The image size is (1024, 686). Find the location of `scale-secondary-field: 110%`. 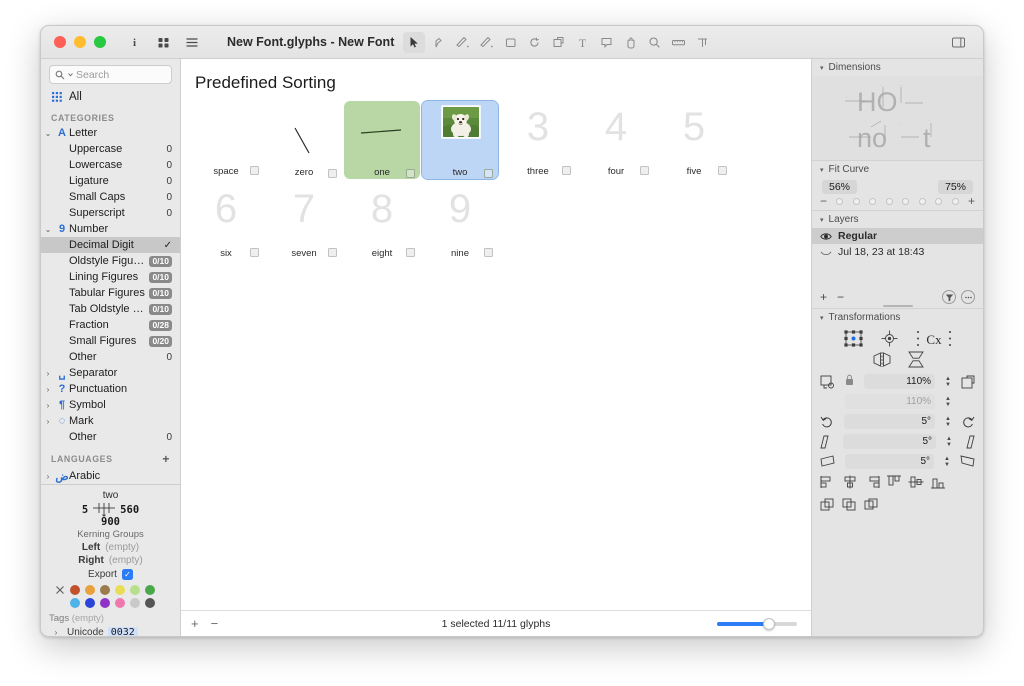

scale-secondary-field: 110% is located at coordinates (890, 401).